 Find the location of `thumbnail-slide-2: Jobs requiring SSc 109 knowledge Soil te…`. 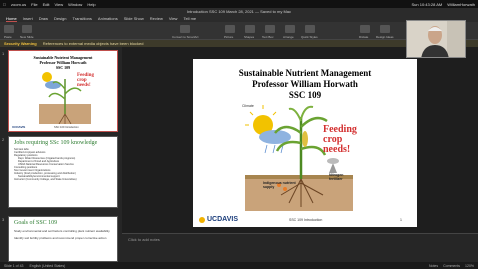

thumbnail-slide-2: Jobs requiring SSc 109 knowledge Soil te… is located at coordinates (63, 172).